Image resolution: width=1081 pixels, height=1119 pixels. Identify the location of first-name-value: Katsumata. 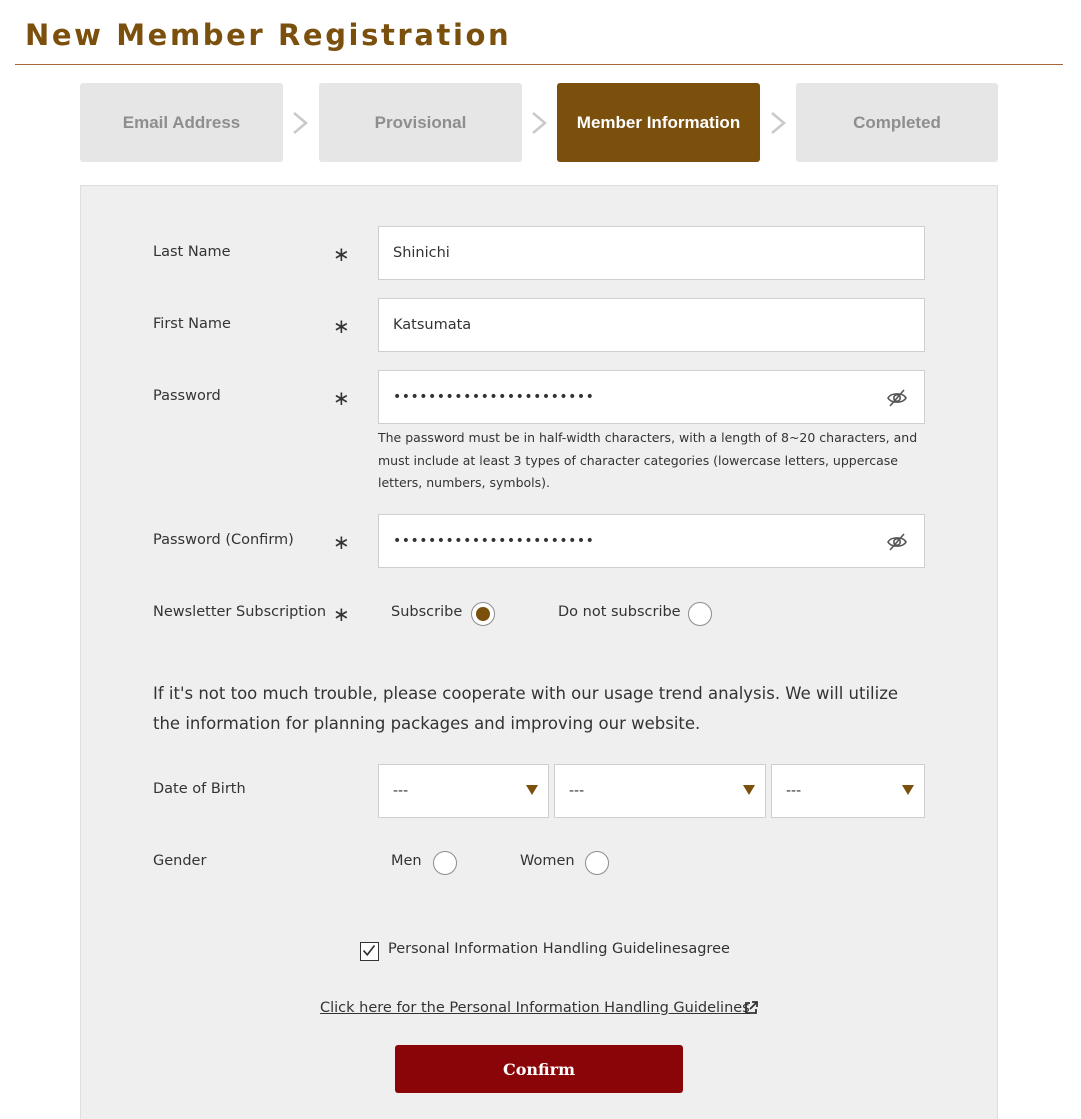
(432, 325).